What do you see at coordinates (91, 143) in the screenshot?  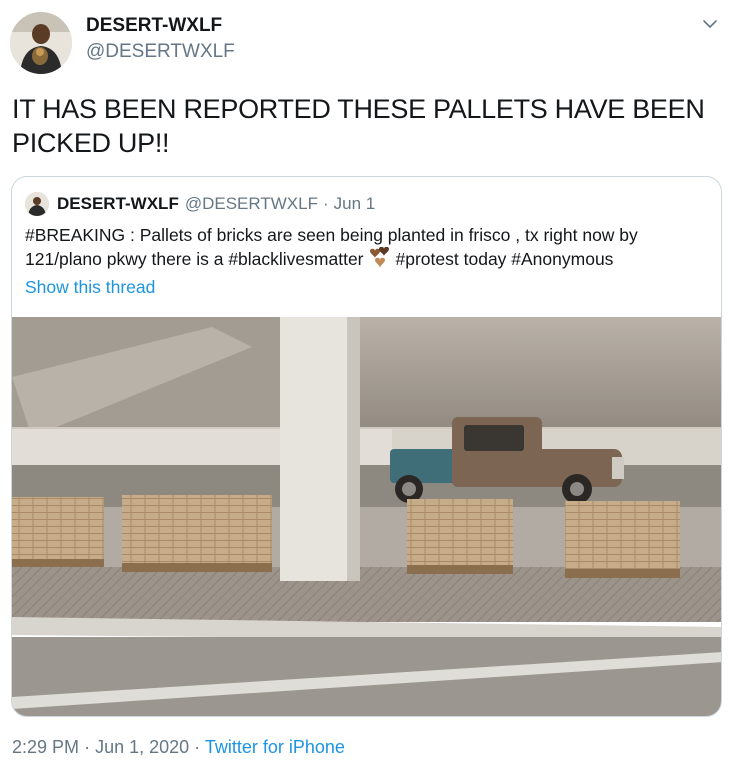 I see `tweet-text-line-2: PICKED UP!!` at bounding box center [91, 143].